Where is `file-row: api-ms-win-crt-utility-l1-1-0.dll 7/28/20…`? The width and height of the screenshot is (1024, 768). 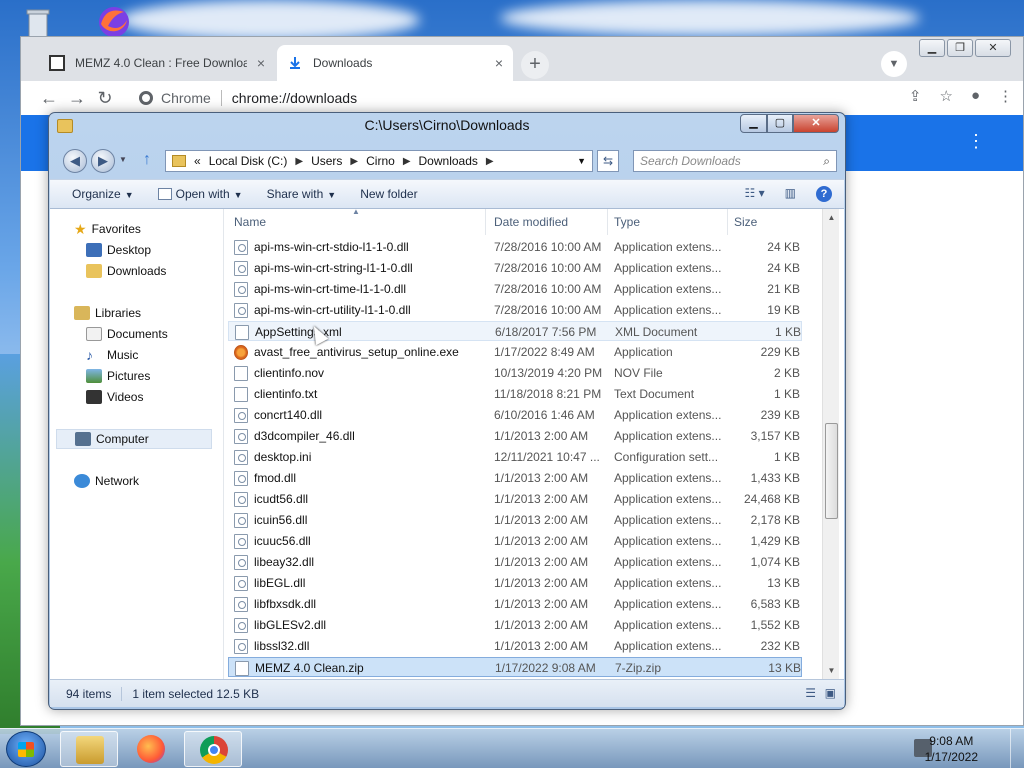
file-row: api-ms-win-crt-utility-l1-1-0.dll 7/28/20… is located at coordinates (515, 310).